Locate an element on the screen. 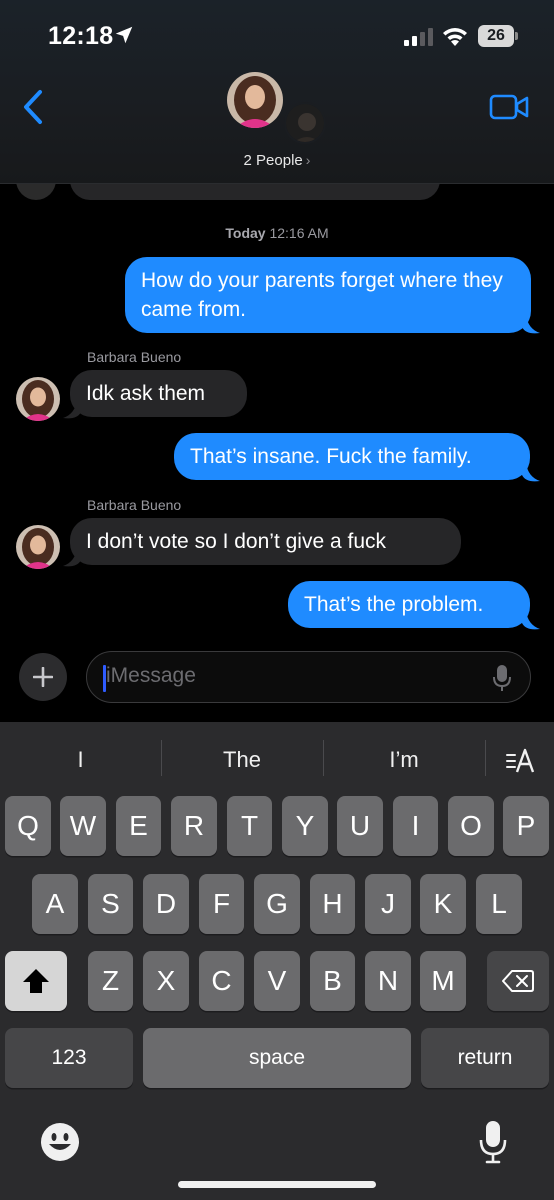  key-l: L is located at coordinates (499, 904).